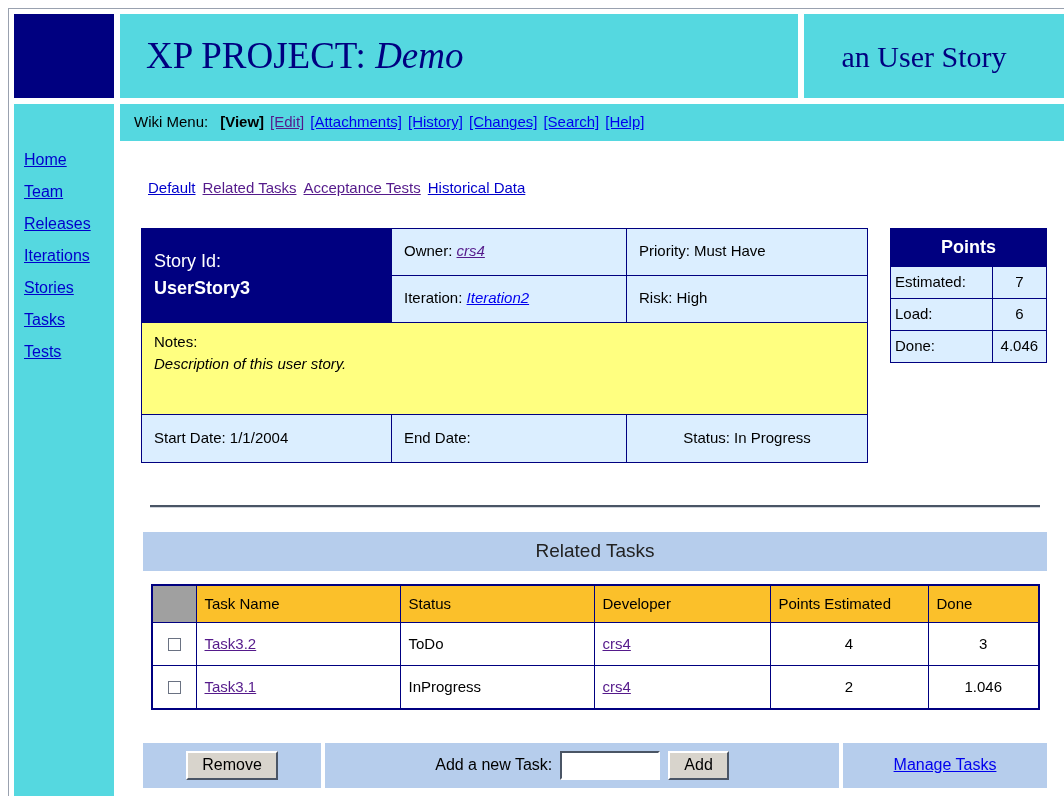 The width and height of the screenshot is (1064, 796). What do you see at coordinates (44, 320) in the screenshot?
I see `sidebar-link: Tasks` at bounding box center [44, 320].